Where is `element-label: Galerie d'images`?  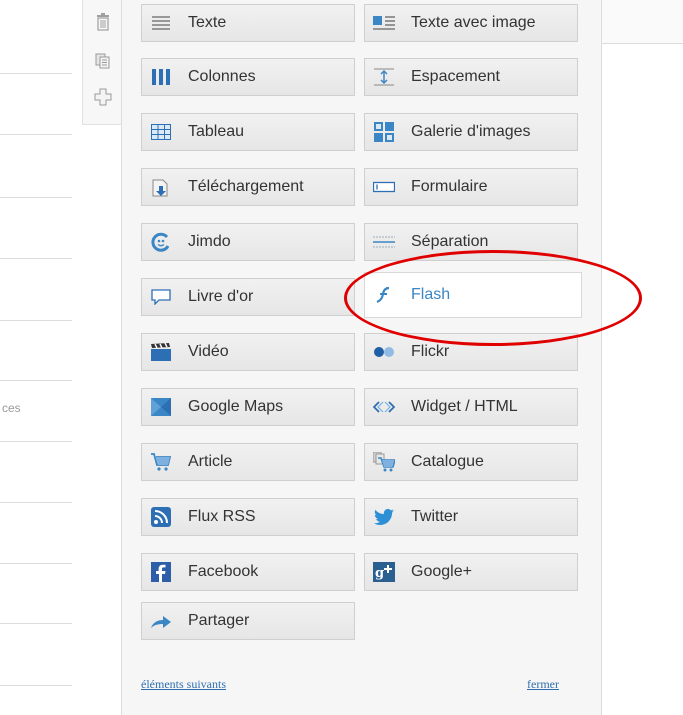 element-label: Galerie d'images is located at coordinates (471, 131).